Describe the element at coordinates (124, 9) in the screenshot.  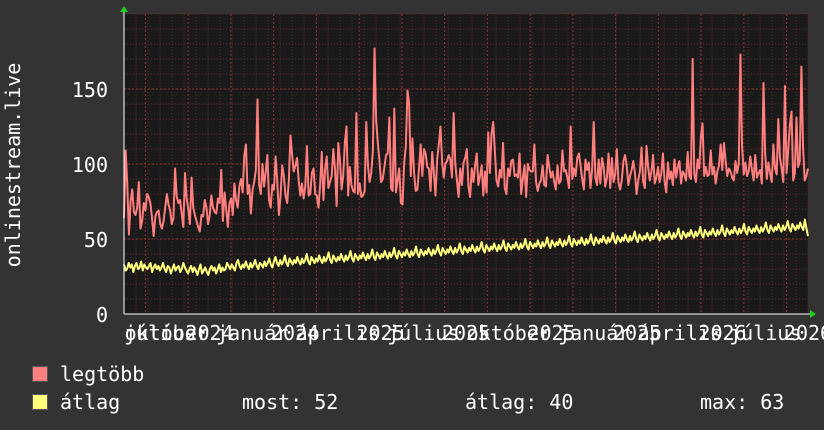
I see `y-axis-arrow` at that location.